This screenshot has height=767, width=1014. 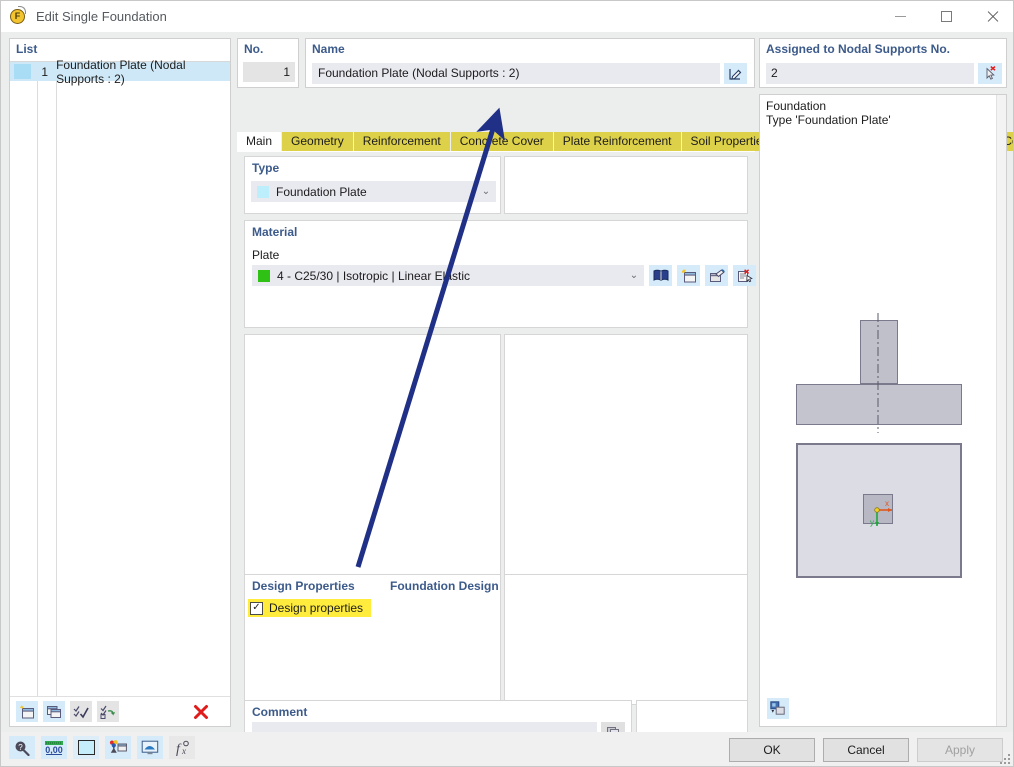 I want to click on resize-grip, so click(x=1006, y=760).